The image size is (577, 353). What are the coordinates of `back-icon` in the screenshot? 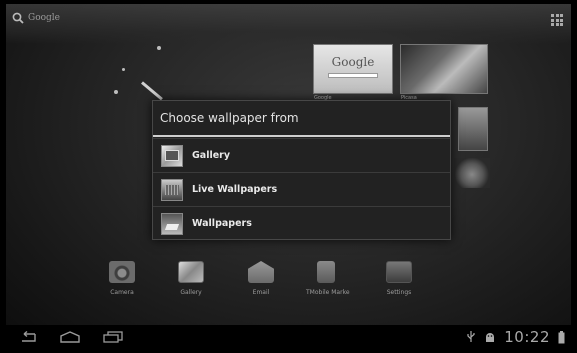 It's located at (29, 336).